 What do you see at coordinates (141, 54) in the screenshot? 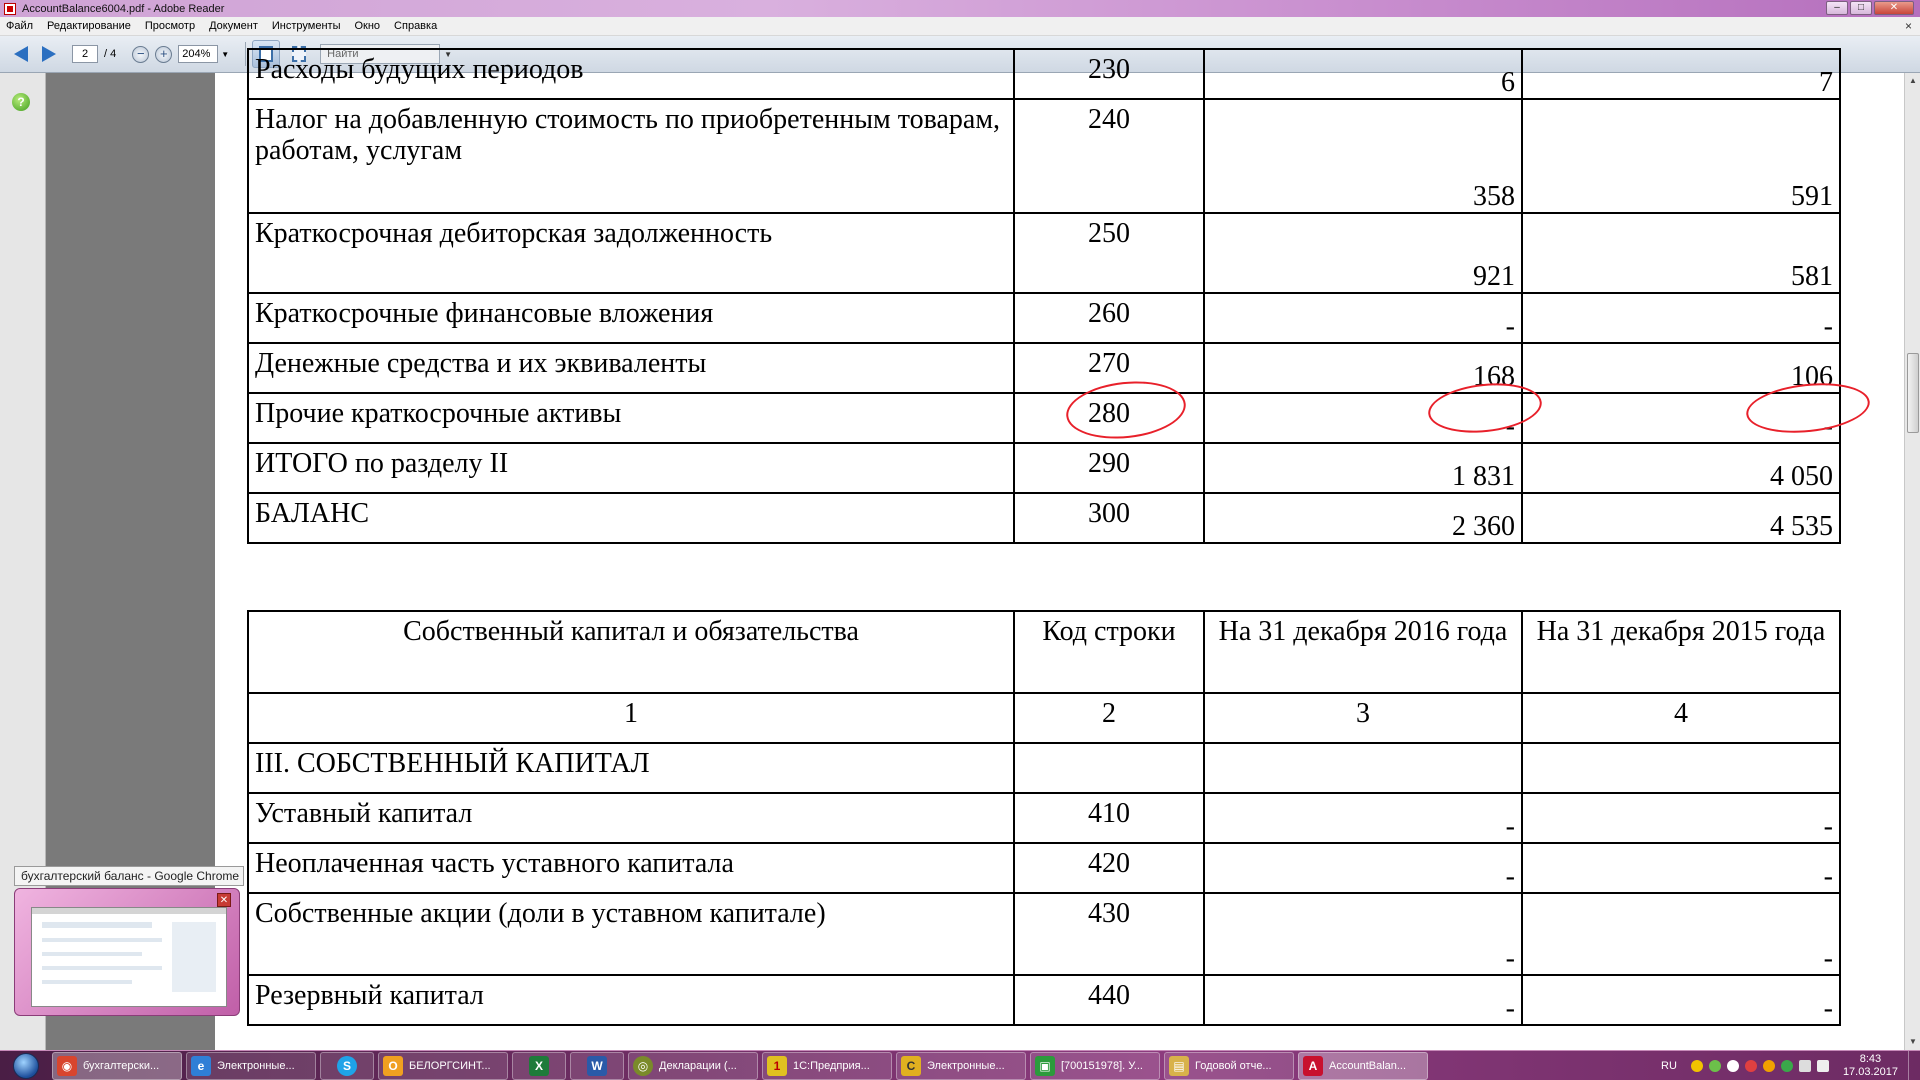
I see `zoom-out-button: −` at bounding box center [141, 54].